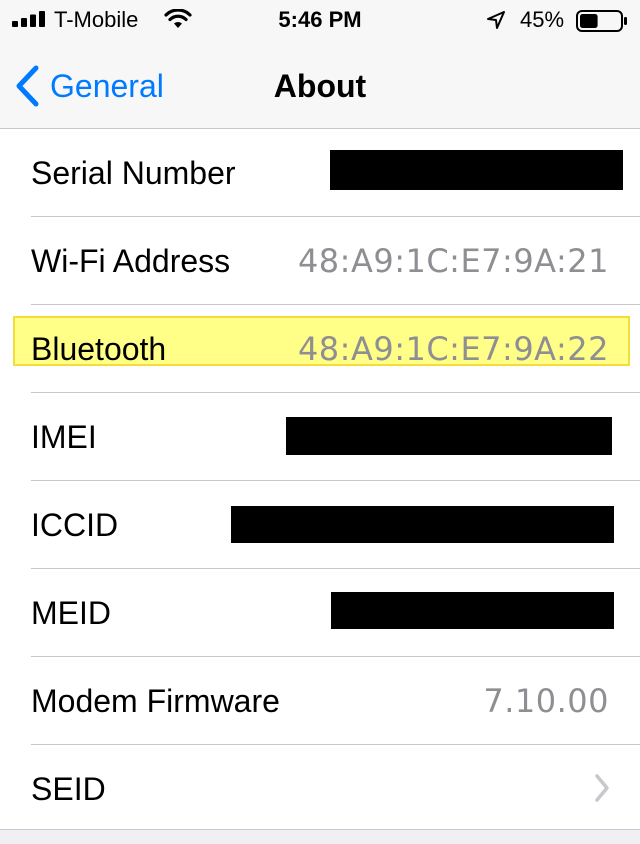 This screenshot has height=844, width=640. I want to click on row-value: 7.10.00, so click(546, 701).